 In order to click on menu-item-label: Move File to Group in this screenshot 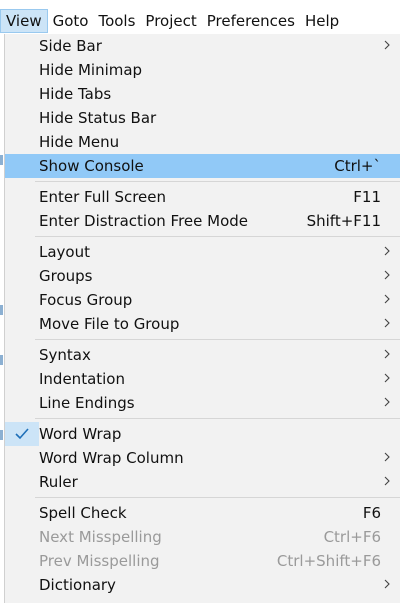, I will do `click(109, 324)`.